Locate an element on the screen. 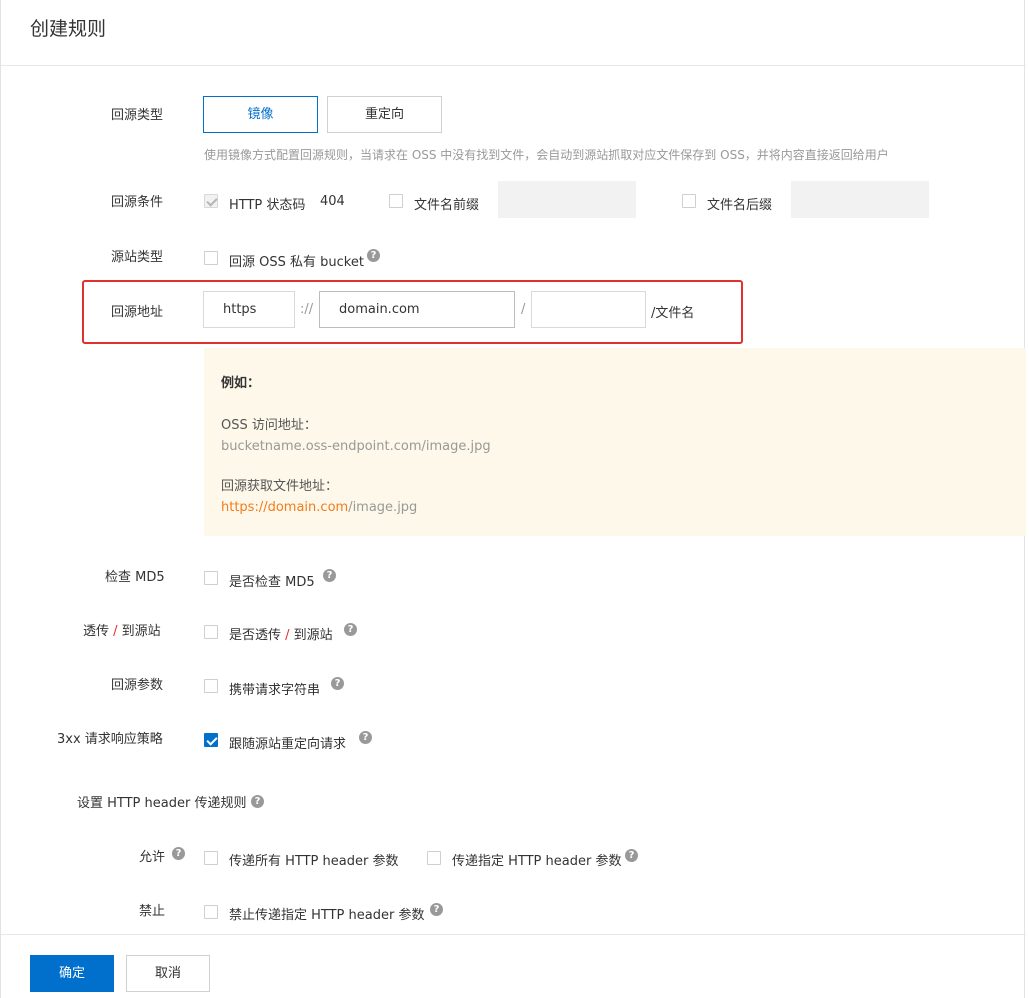 Image resolution: width=1029 pixels, height=998 pixels. filename-suffix-text: /文件名 is located at coordinates (673, 313).